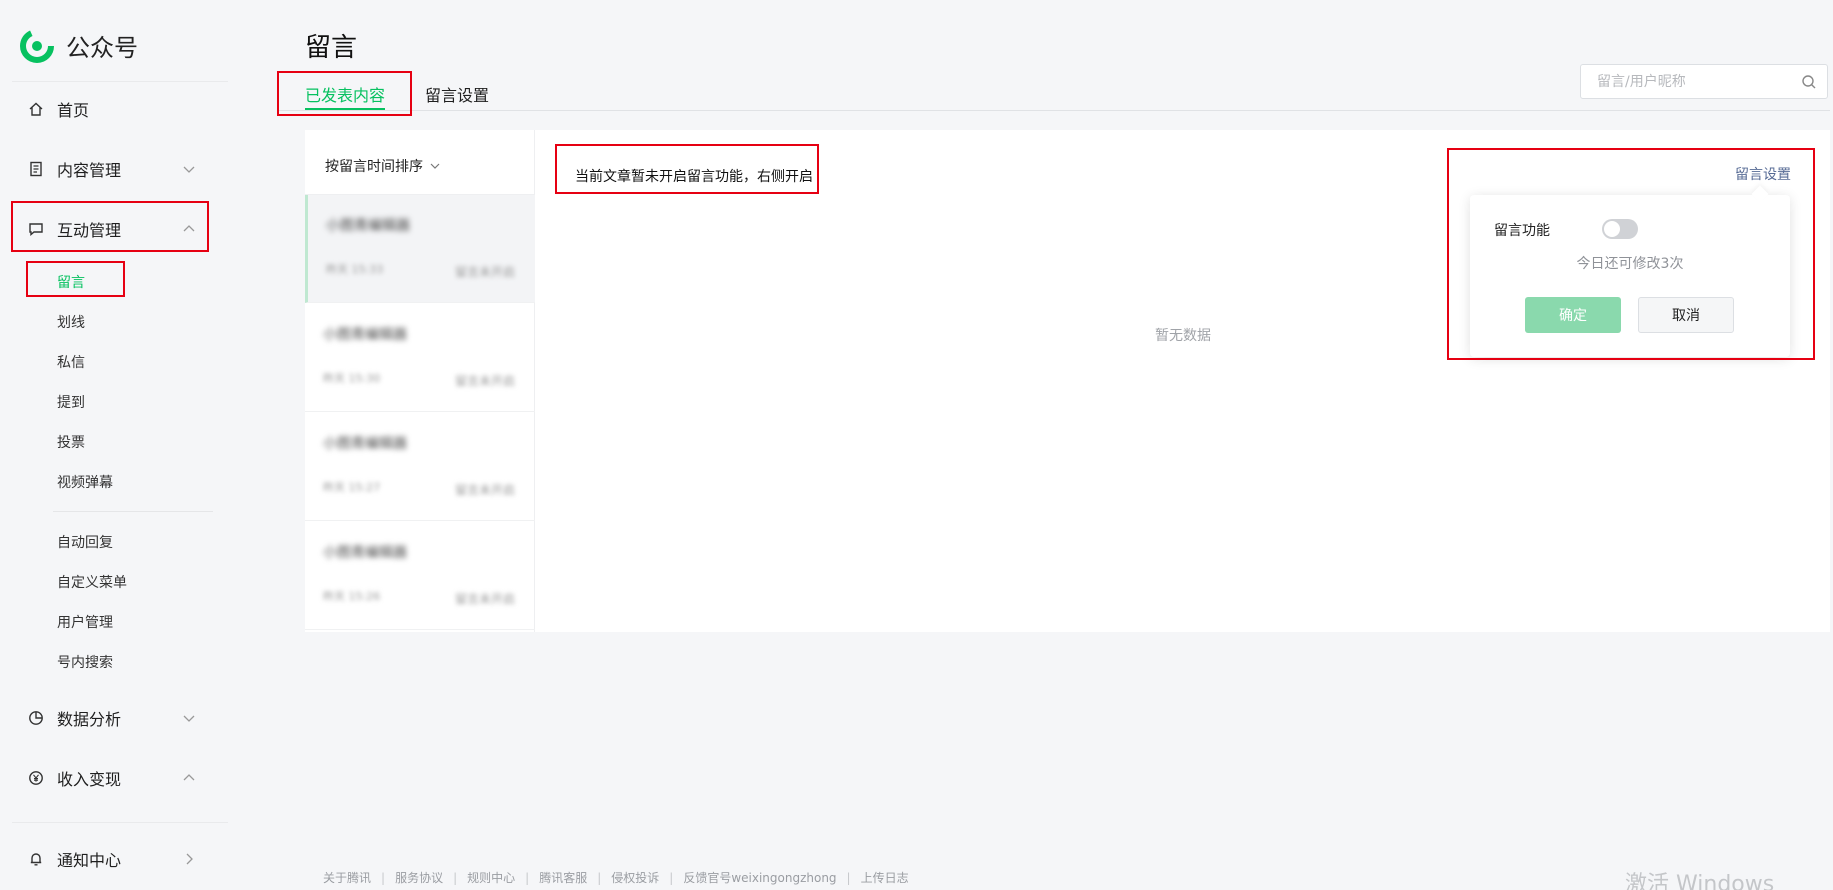  Describe the element at coordinates (419, 877) in the screenshot. I see `footer-link-terms: 服务协议` at that location.